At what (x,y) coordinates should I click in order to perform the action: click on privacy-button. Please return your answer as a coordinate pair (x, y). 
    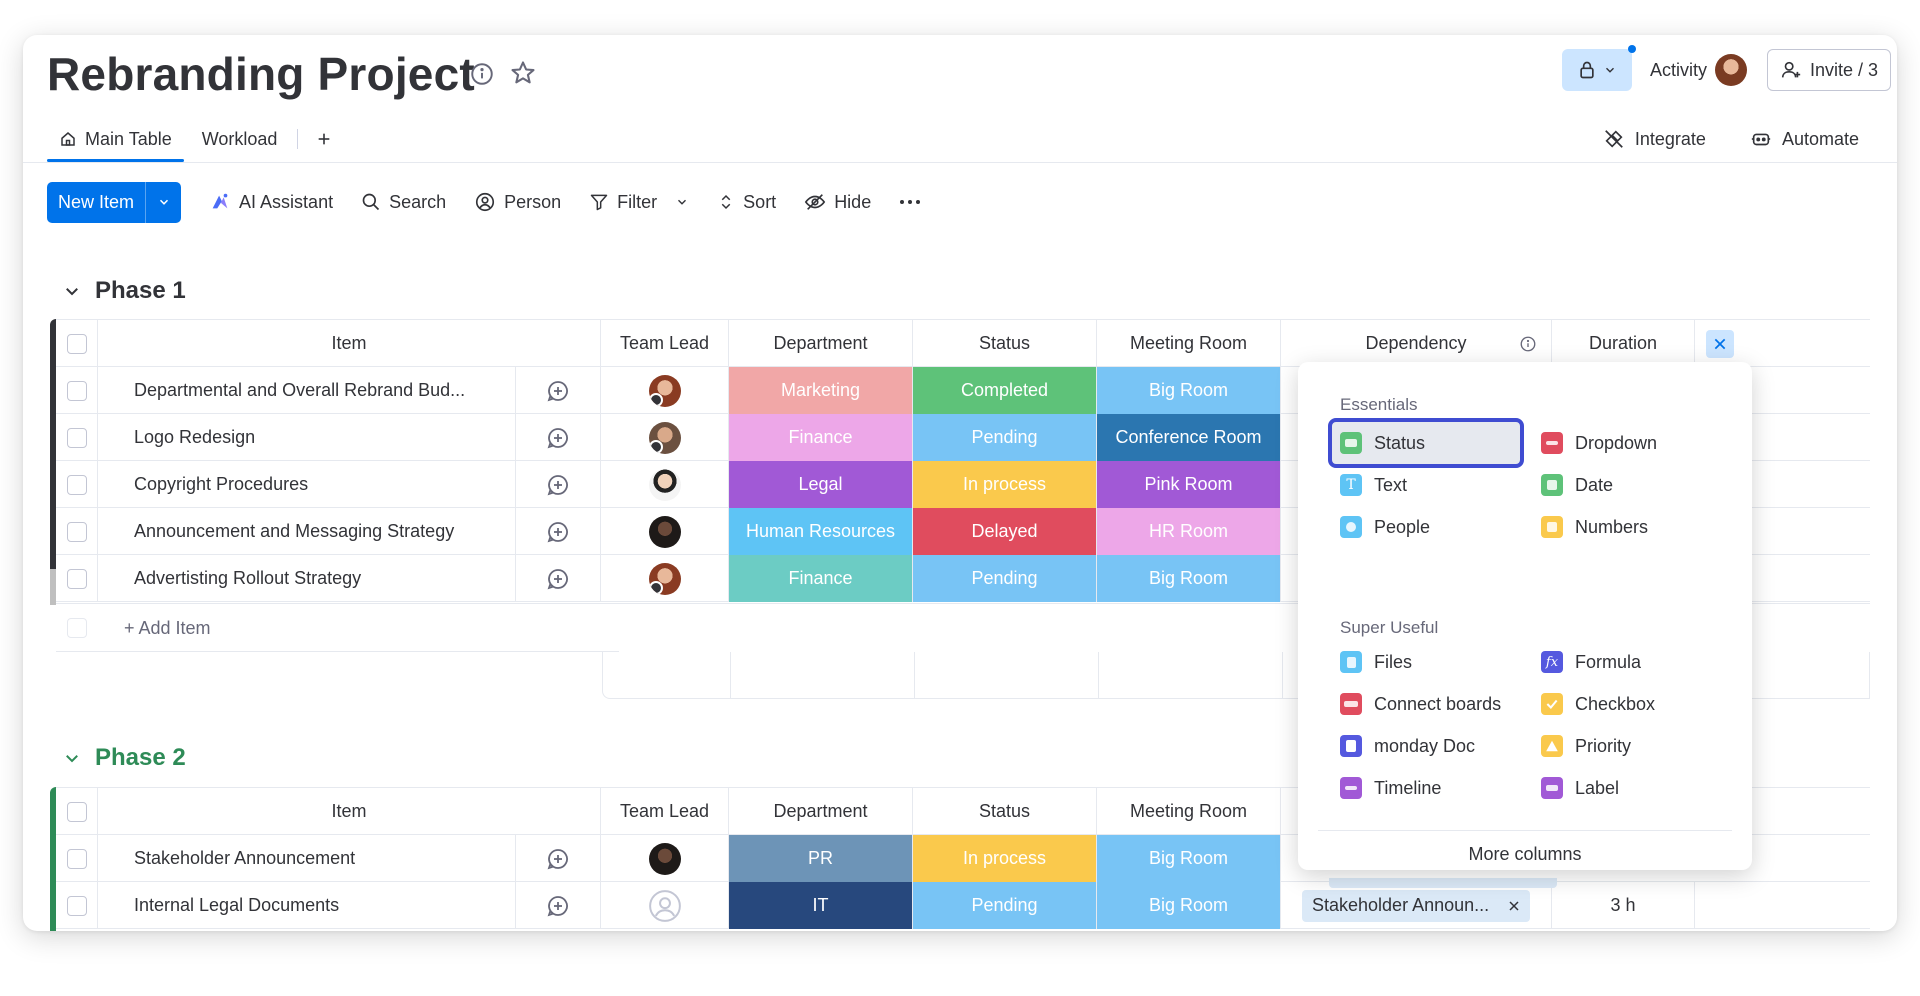
    Looking at the image, I should click on (1598, 68).